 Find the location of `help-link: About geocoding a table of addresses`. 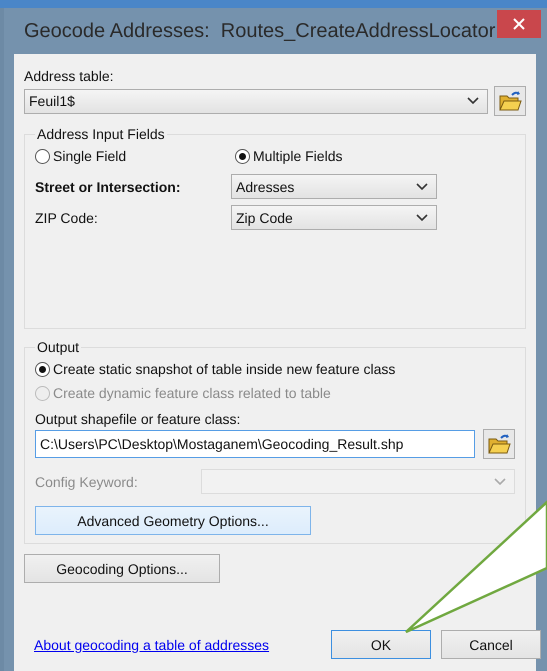

help-link: About geocoding a table of addresses is located at coordinates (177, 644).